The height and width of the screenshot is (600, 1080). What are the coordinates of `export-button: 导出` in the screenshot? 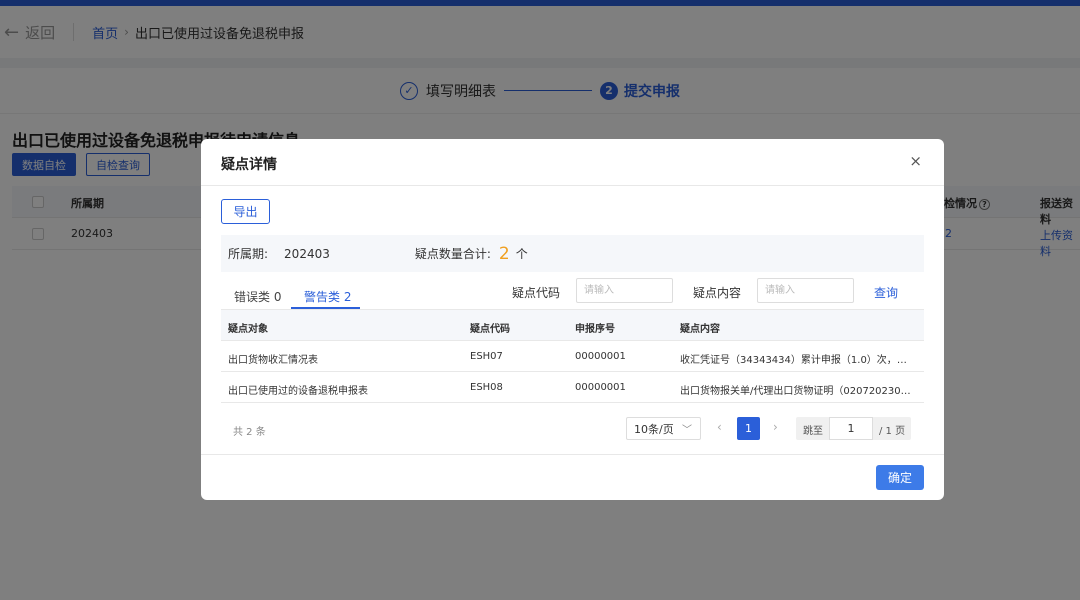 It's located at (245, 211).